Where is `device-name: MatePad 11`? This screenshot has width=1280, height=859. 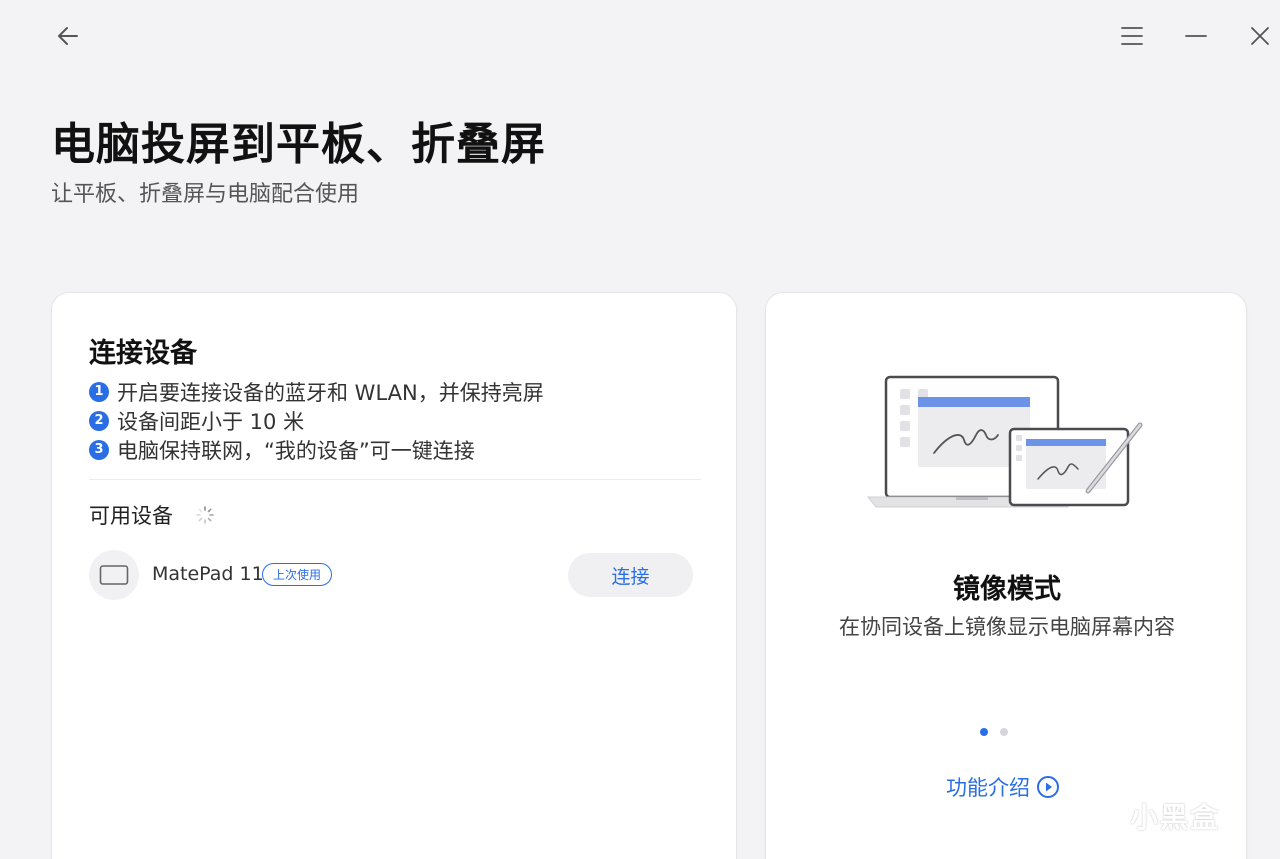
device-name: MatePad 11 is located at coordinates (208, 574).